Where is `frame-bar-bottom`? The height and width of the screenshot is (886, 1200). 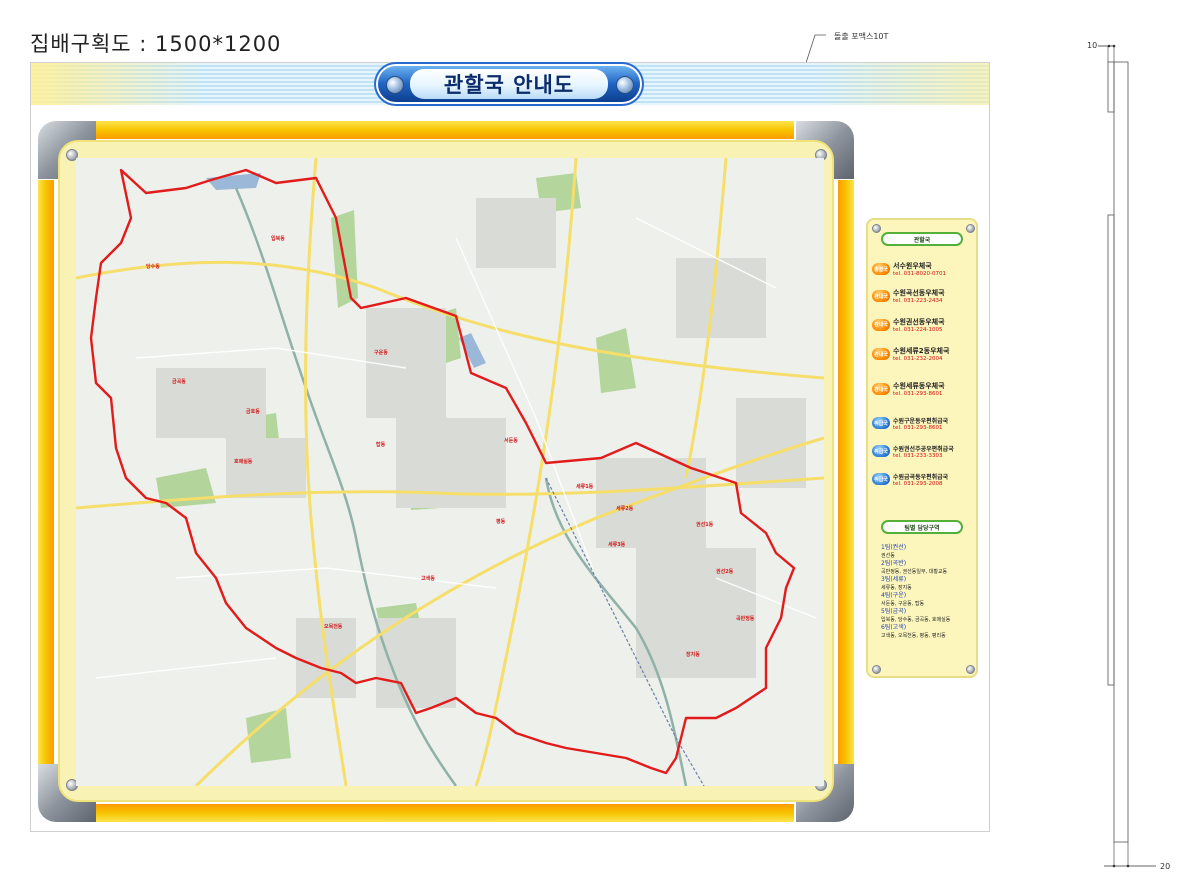 frame-bar-bottom is located at coordinates (445, 813).